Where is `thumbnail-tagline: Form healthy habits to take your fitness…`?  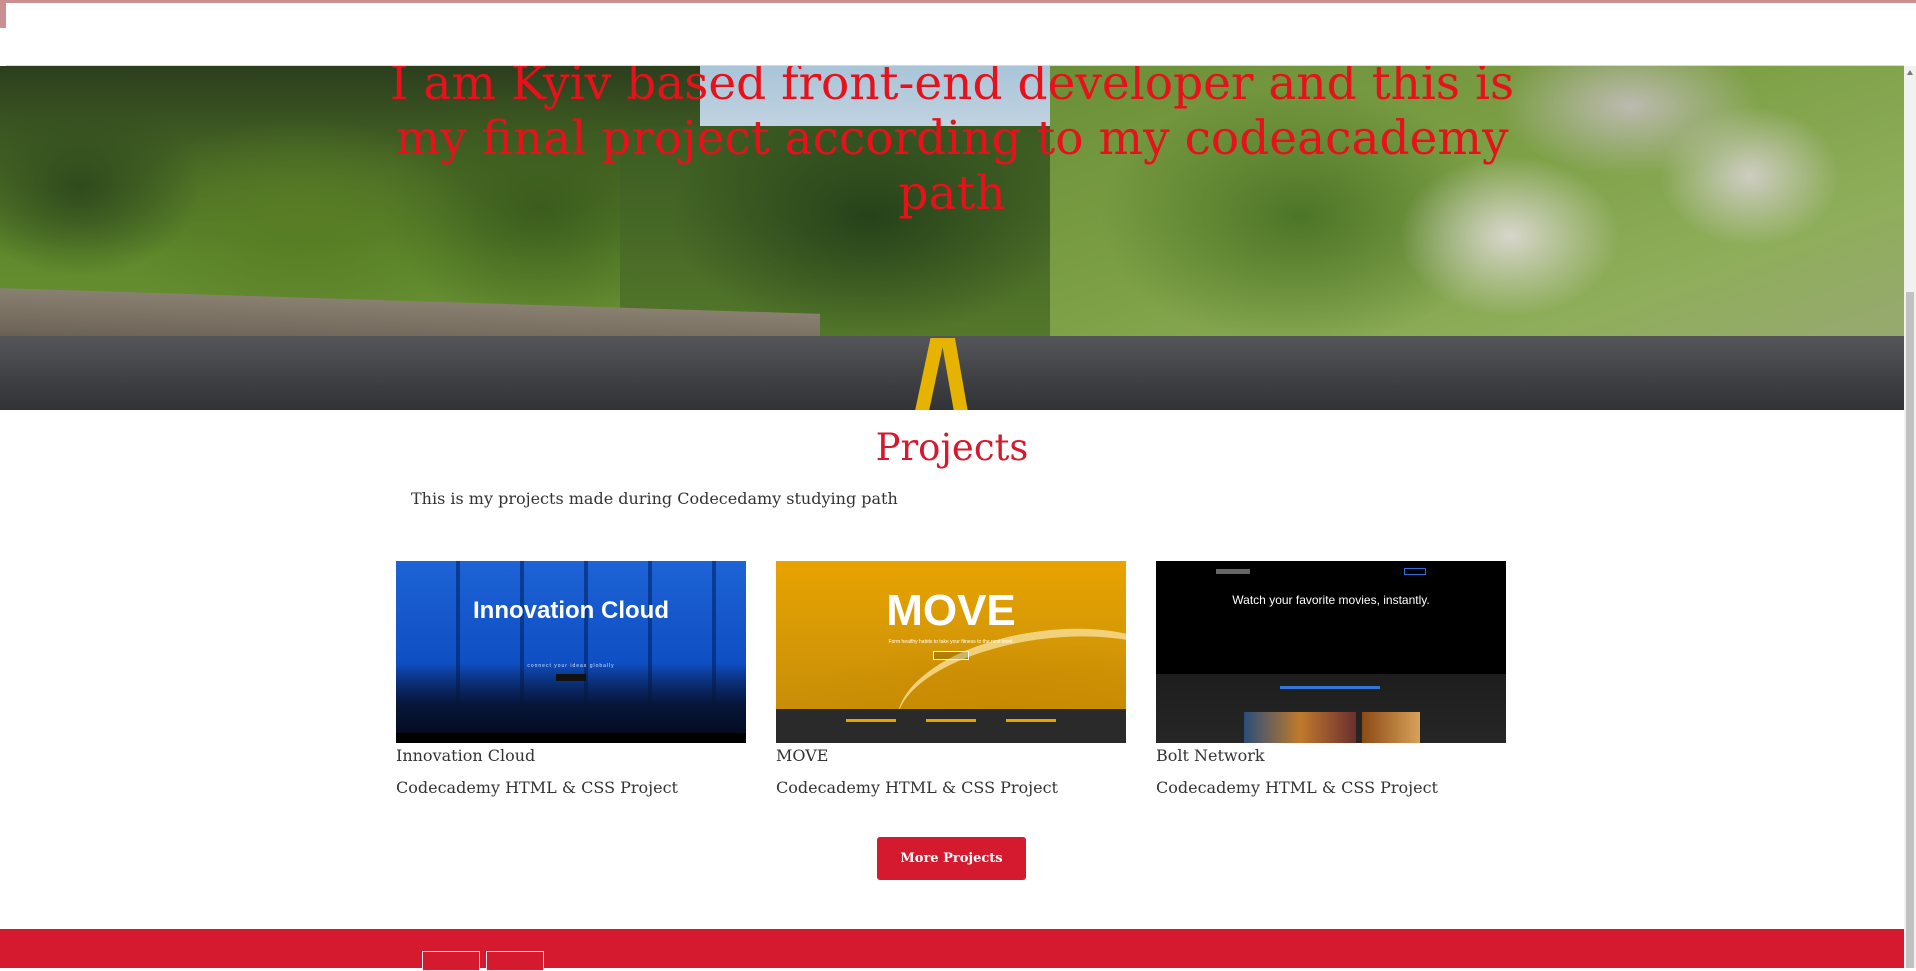 thumbnail-tagline: Form healthy habits to take your fitness… is located at coordinates (951, 642).